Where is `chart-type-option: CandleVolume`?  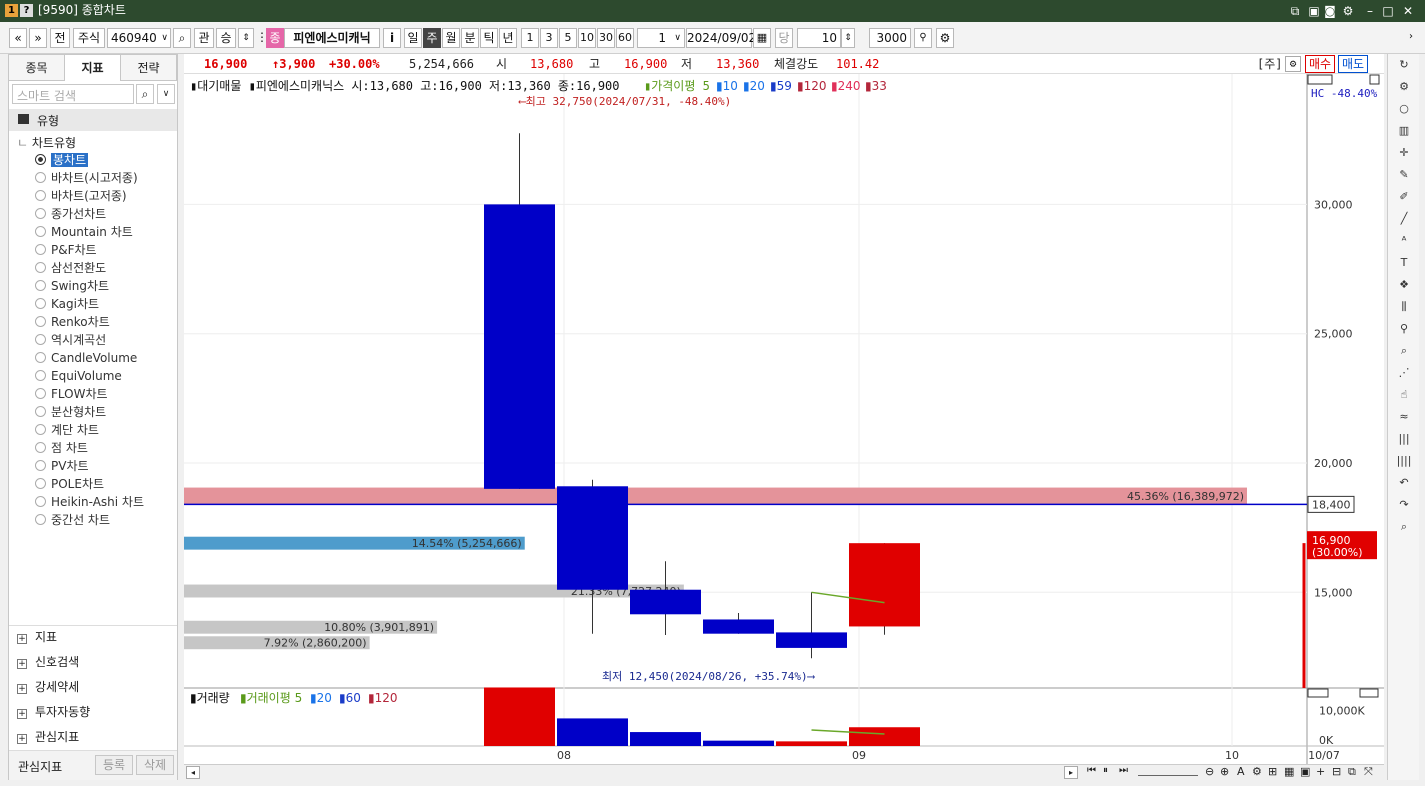 chart-type-option: CandleVolume is located at coordinates (86, 358).